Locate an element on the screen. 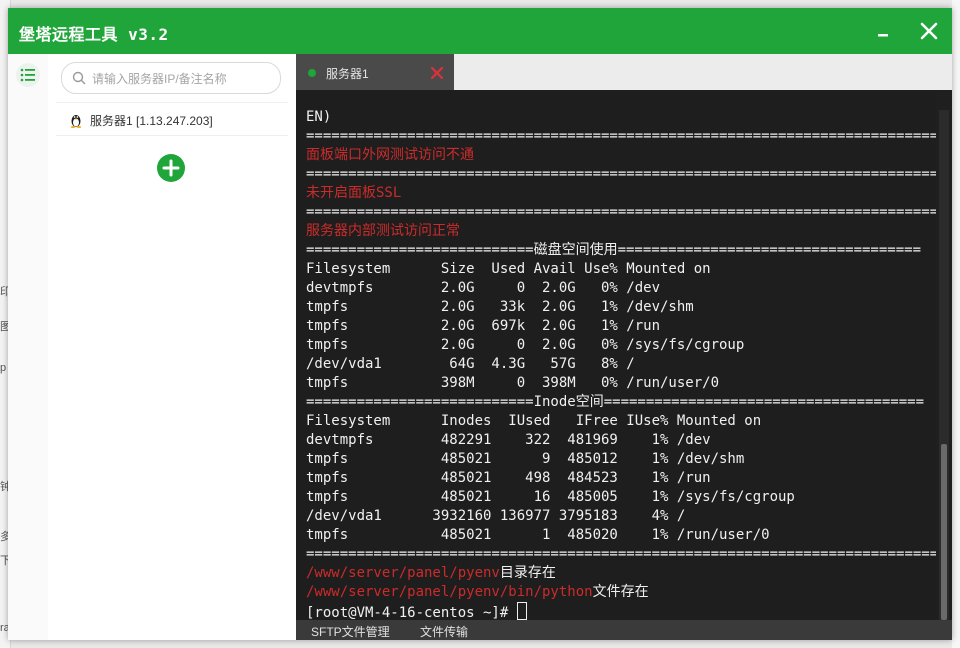 The image size is (960, 648). file-transfer-tab: 文件传输 is located at coordinates (444, 631).